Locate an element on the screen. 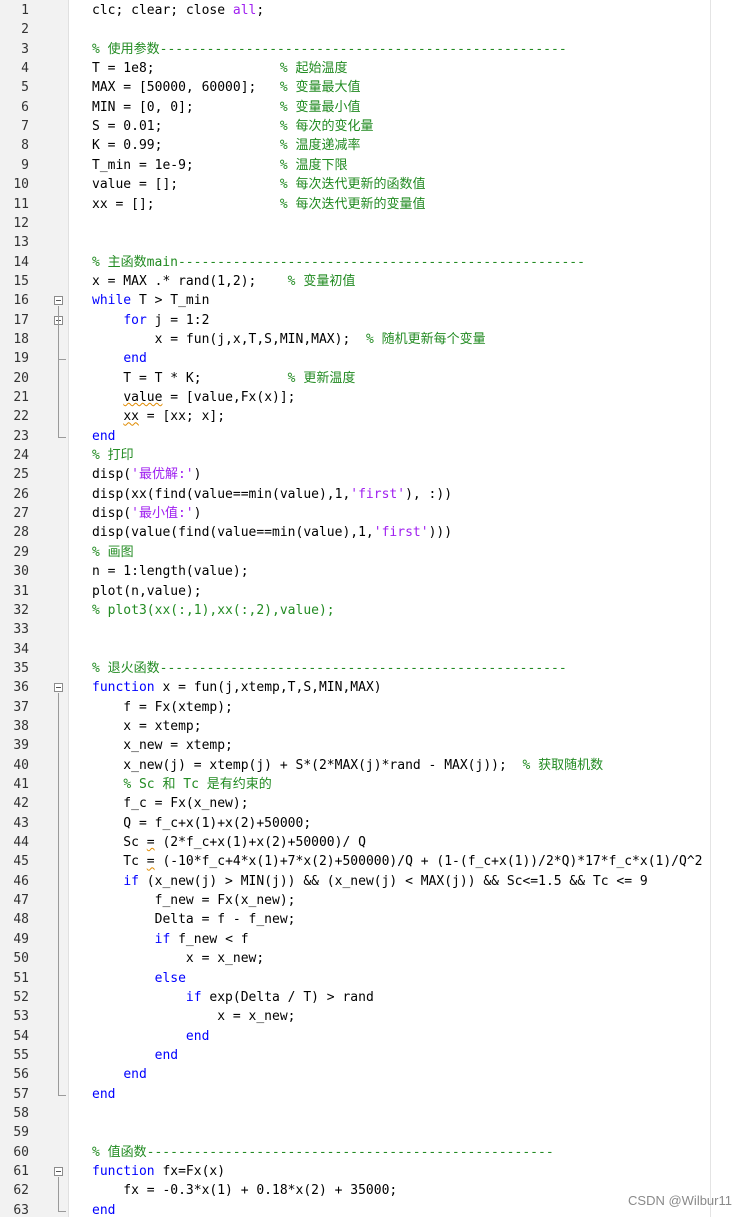  code-text: MIN = [0, 0]; % 变量最小值 is located at coordinates (226, 107).